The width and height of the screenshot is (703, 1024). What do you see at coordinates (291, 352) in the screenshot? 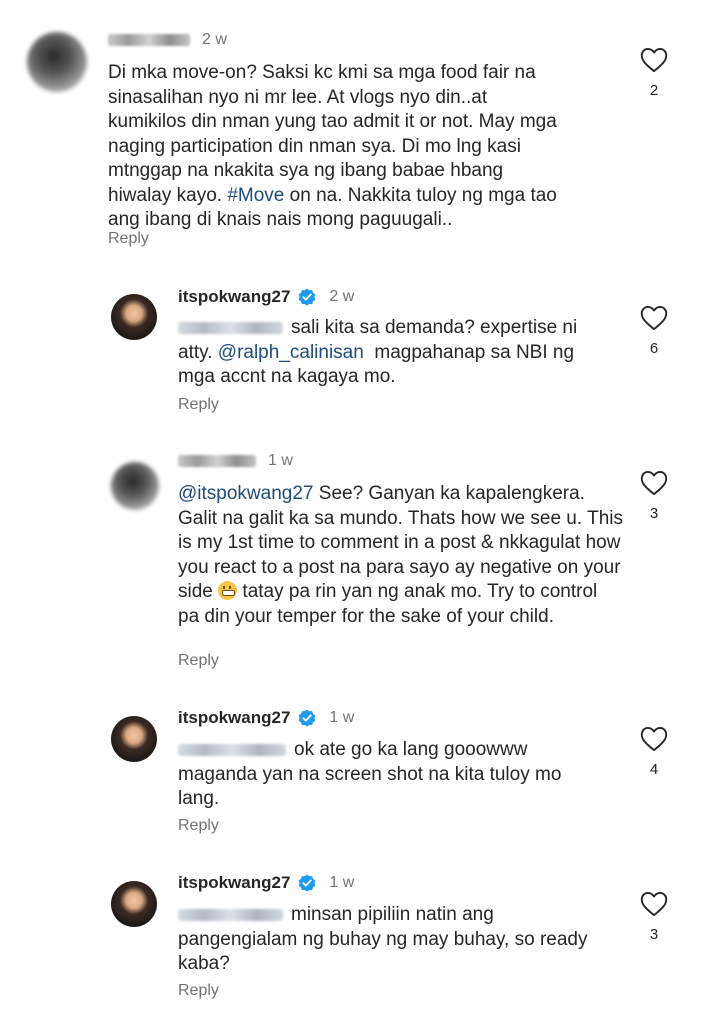
I see `mention-link: @ralph_calinisan` at bounding box center [291, 352].